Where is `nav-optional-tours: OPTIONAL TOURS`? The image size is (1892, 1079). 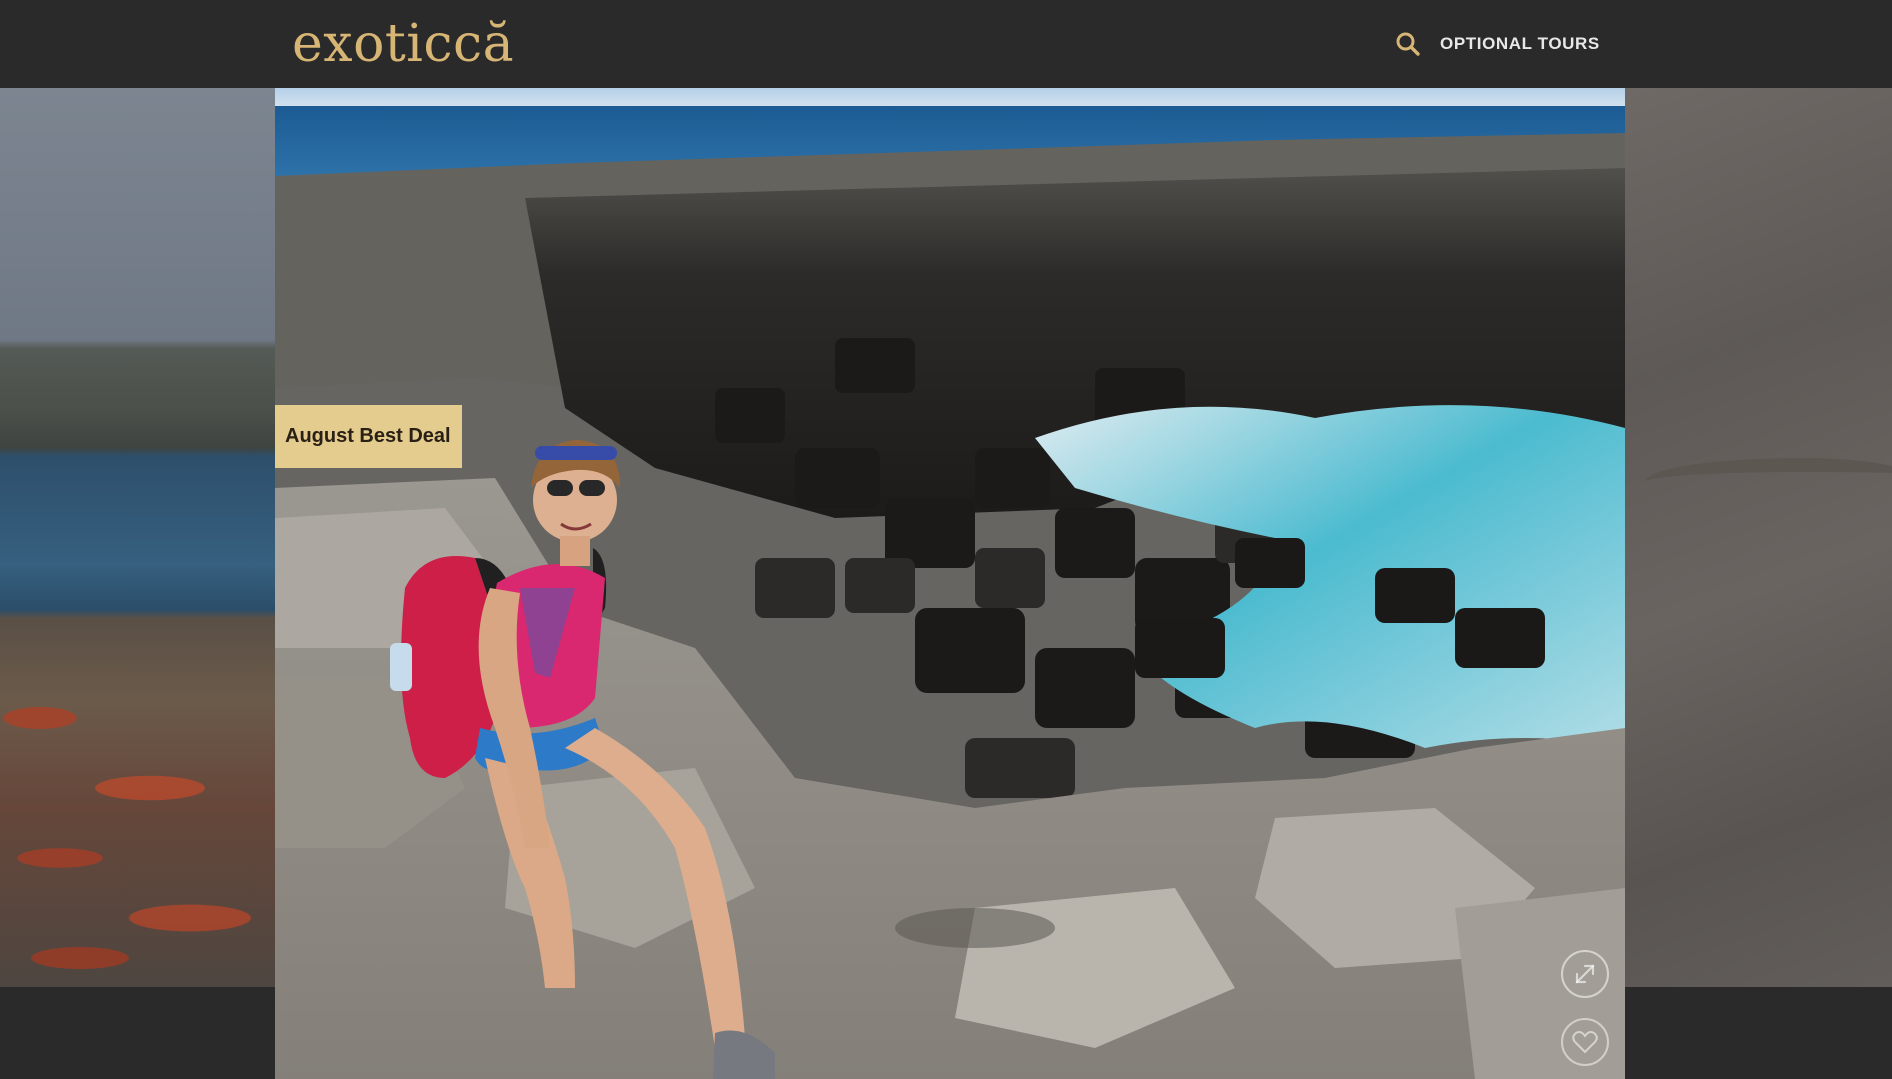
nav-optional-tours: OPTIONAL TOURS is located at coordinates (1520, 44).